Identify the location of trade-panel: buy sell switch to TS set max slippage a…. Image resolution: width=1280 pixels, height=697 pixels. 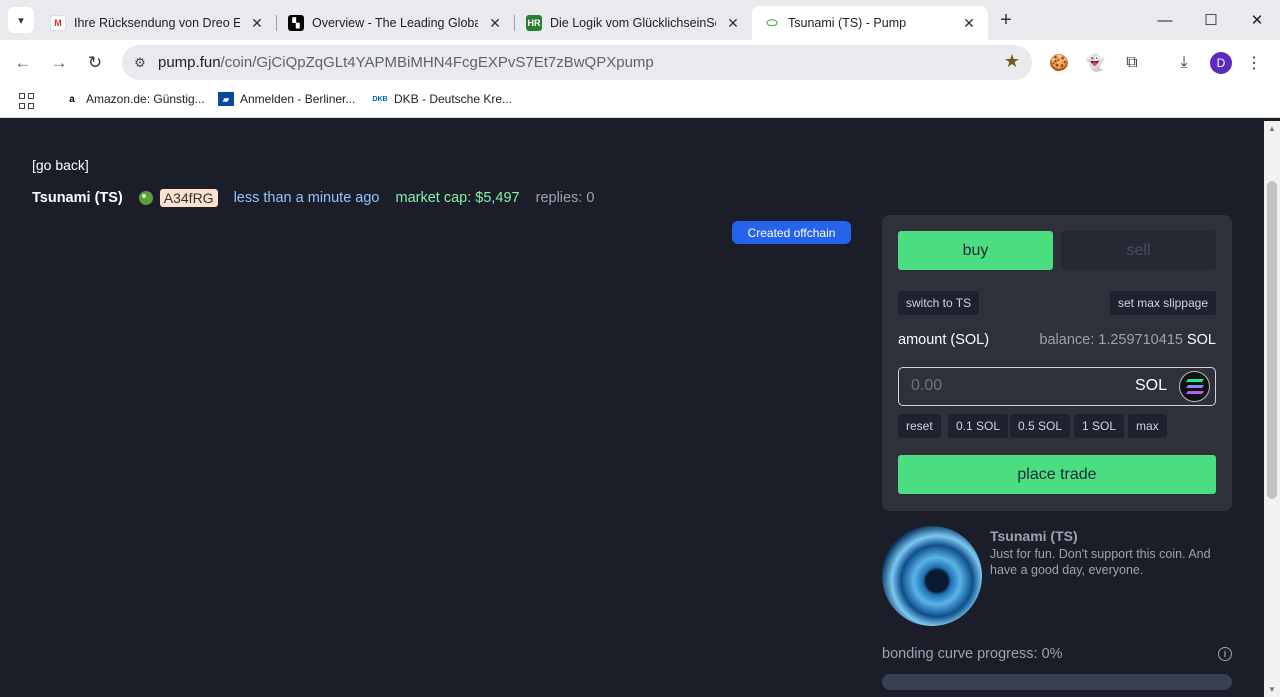
(1057, 363).